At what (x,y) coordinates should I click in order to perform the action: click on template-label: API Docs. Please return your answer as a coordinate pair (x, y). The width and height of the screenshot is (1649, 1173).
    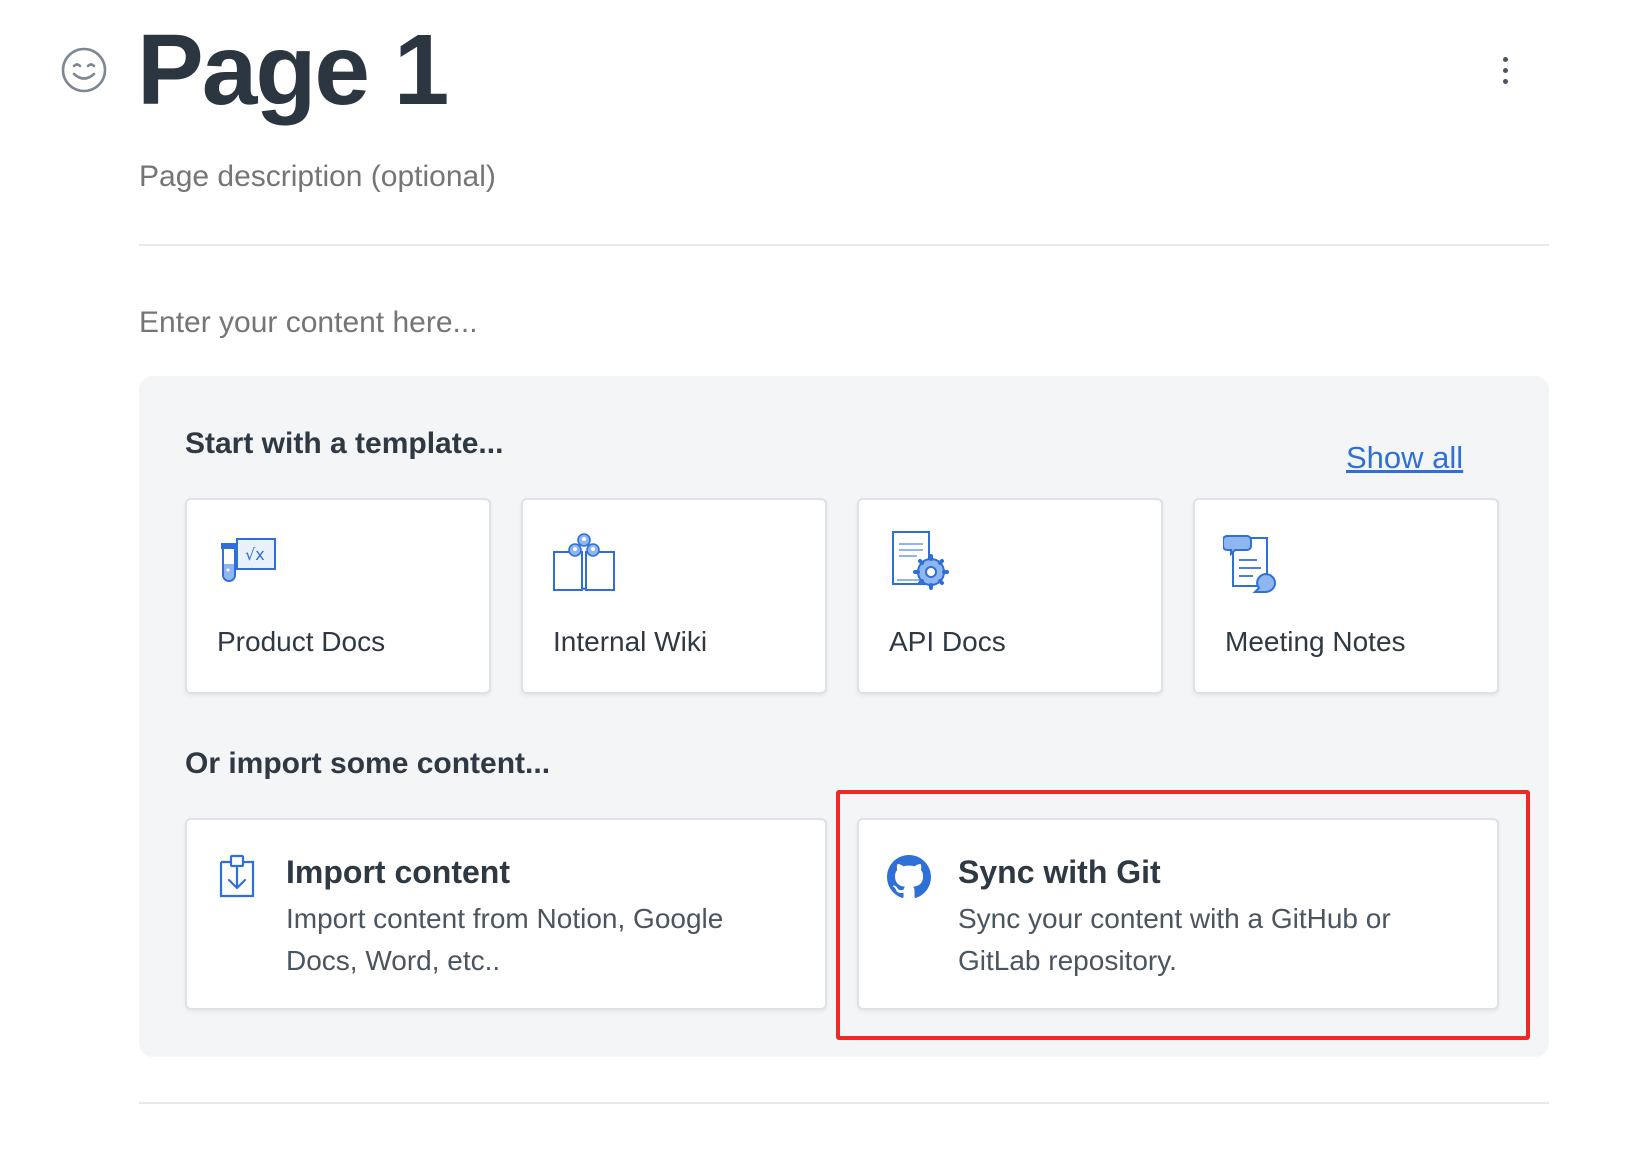
    Looking at the image, I should click on (947, 641).